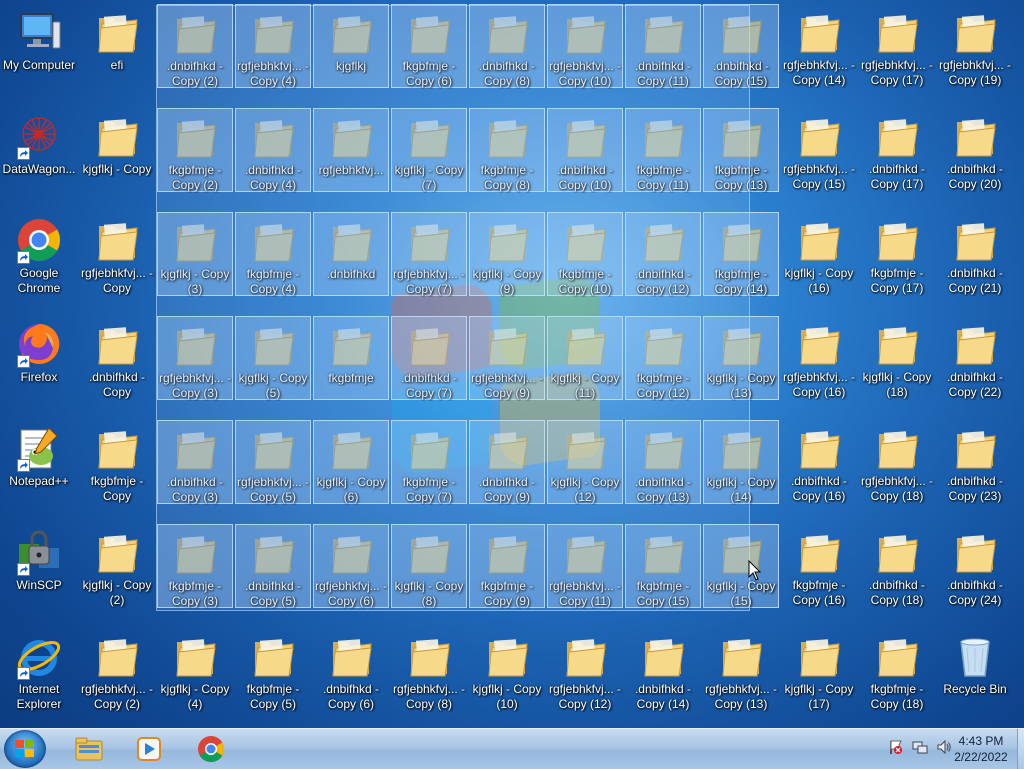  I want to click on desktop-icon-folder: rgfjebhkfvj... - Copy (4), so click(273, 46).